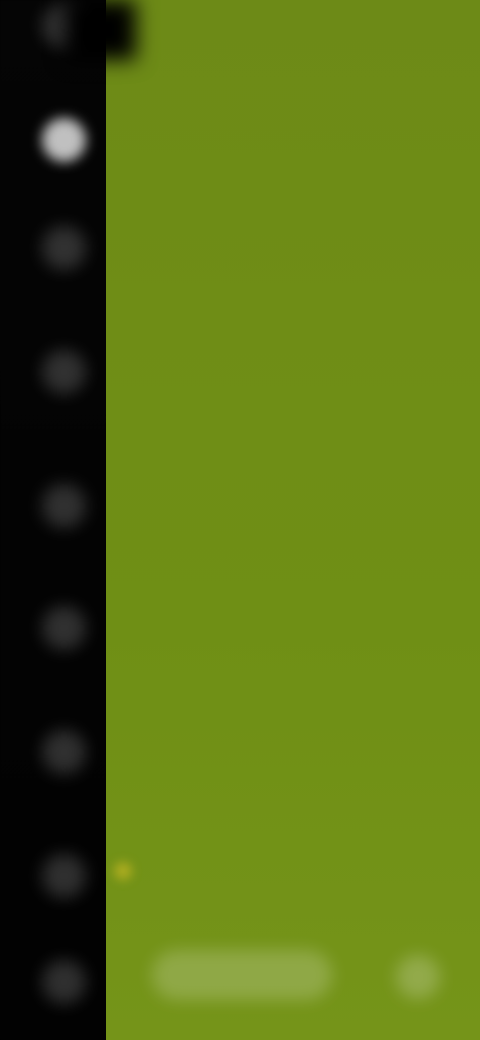 Image resolution: width=480 pixels, height=1040 pixels. What do you see at coordinates (418, 977) in the screenshot?
I see `secondary-action-icon` at bounding box center [418, 977].